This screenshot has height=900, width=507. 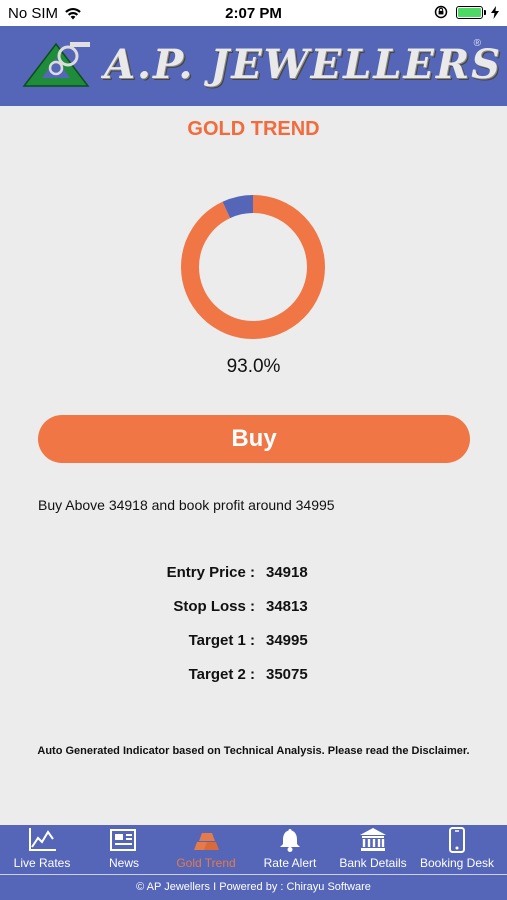 I want to click on level-row-target-2: Target 2 : 35075, so click(x=253, y=678).